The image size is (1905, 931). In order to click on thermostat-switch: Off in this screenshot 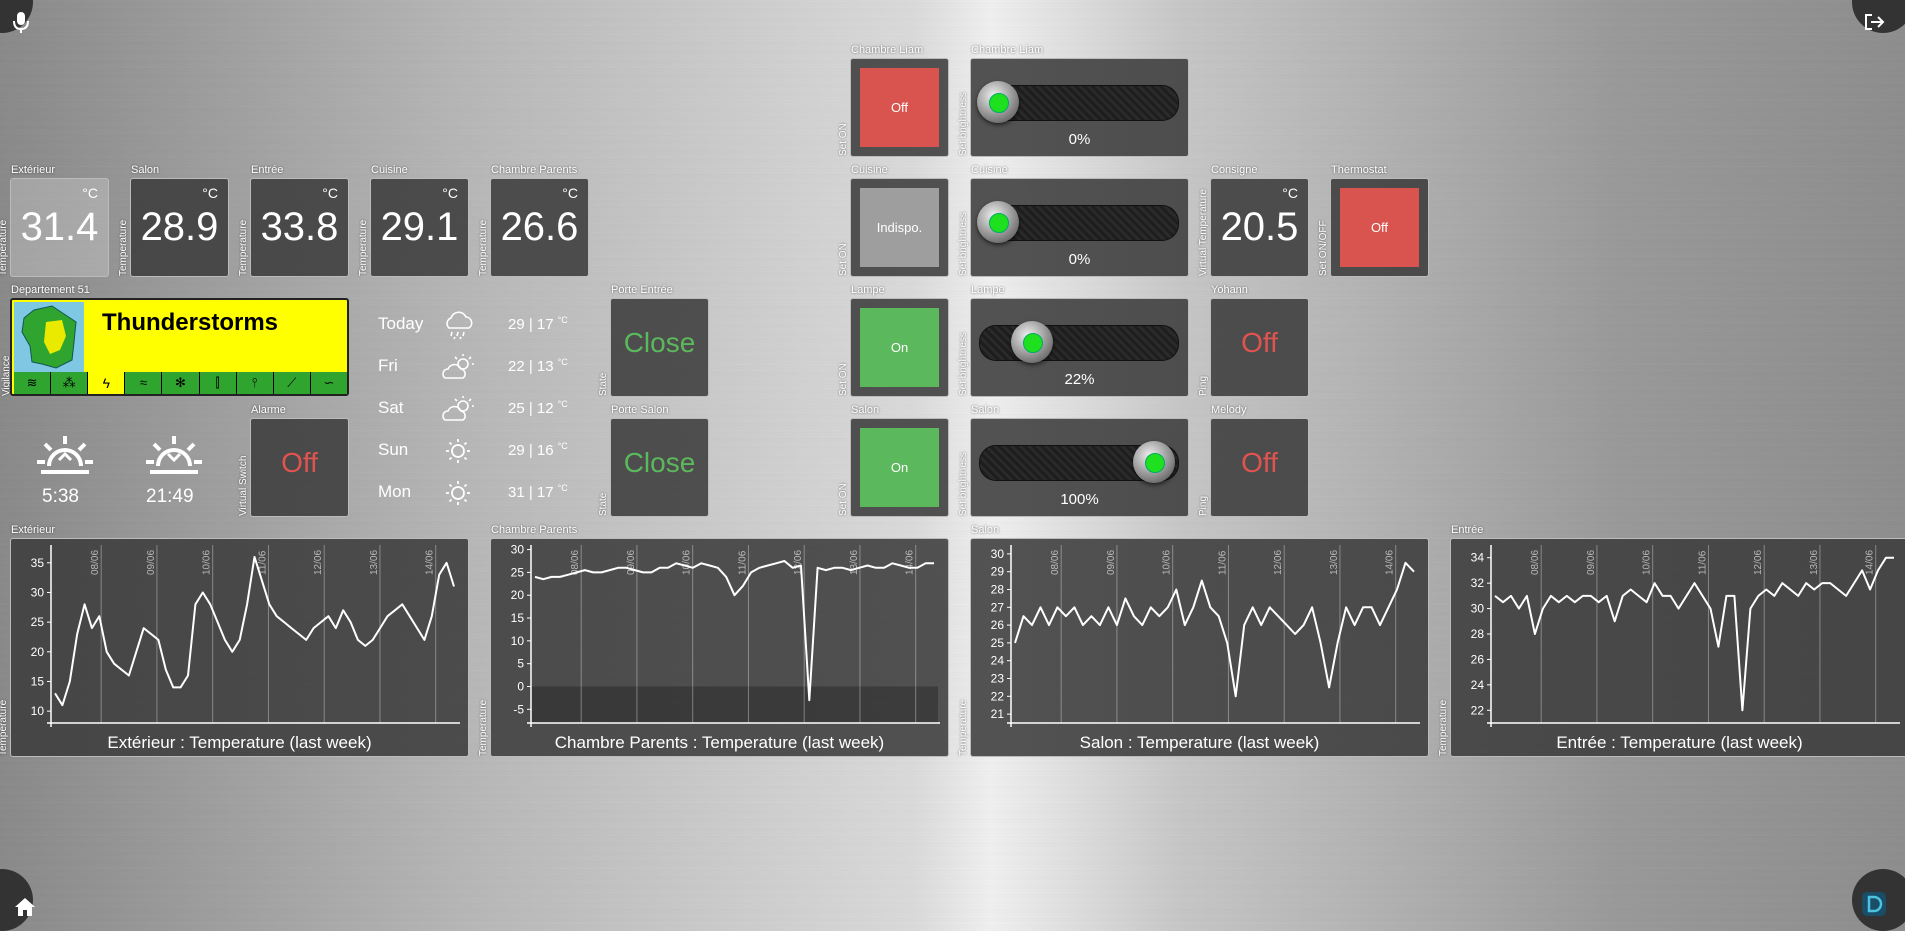, I will do `click(1379, 227)`.